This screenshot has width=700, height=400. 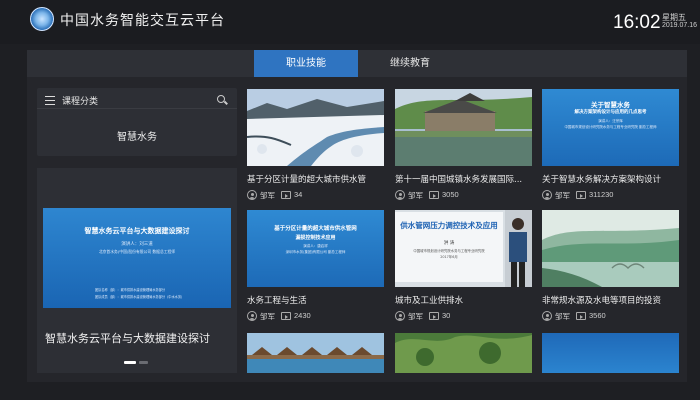 I want to click on slide-title: 关于智慧水务, so click(x=610, y=105).